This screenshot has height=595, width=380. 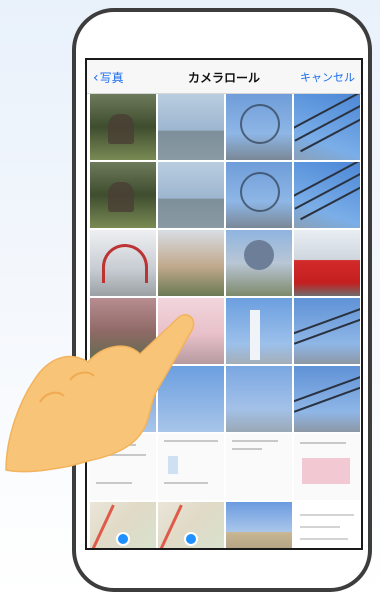 What do you see at coordinates (224, 77) in the screenshot?
I see `navigation-bar: ‹ 写真 カメラロール キャンセル` at bounding box center [224, 77].